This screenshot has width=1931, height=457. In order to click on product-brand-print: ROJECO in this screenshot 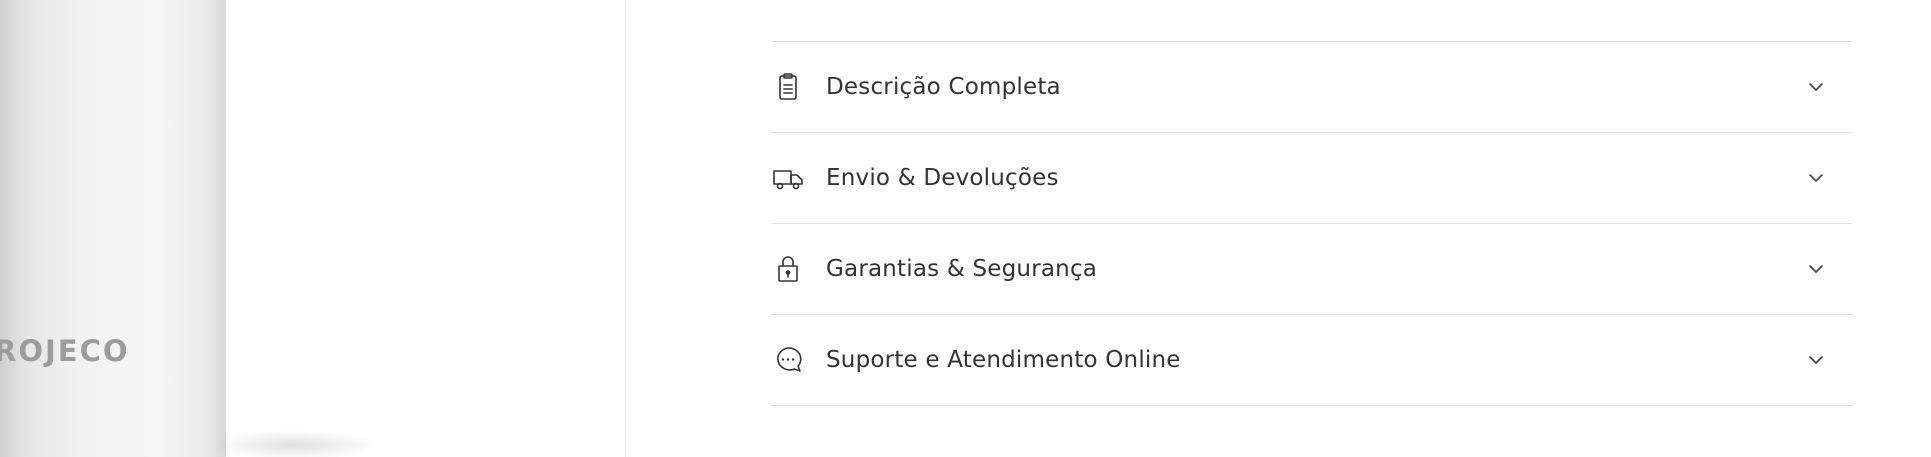, I will do `click(65, 351)`.